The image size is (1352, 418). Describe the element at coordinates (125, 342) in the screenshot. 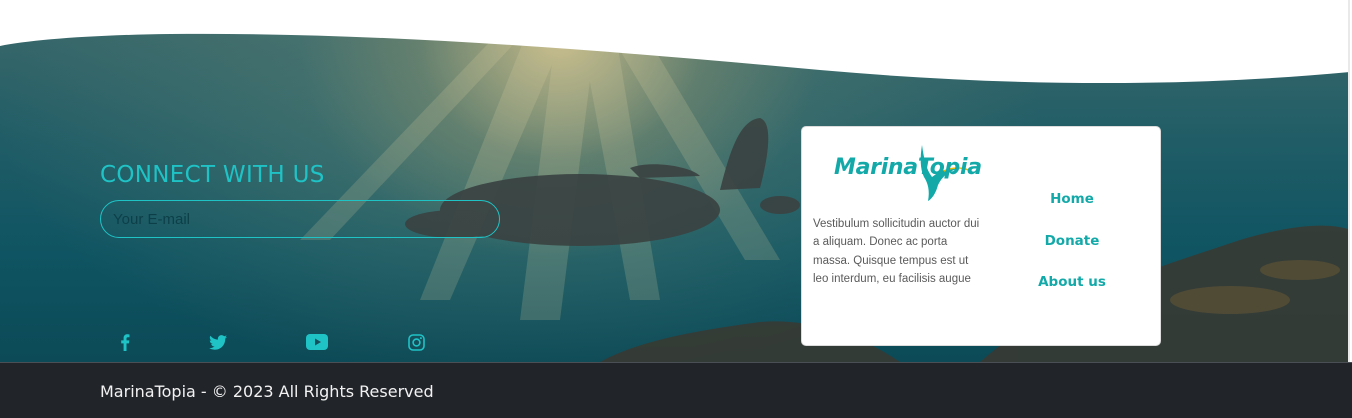

I see `facebook-icon` at that location.